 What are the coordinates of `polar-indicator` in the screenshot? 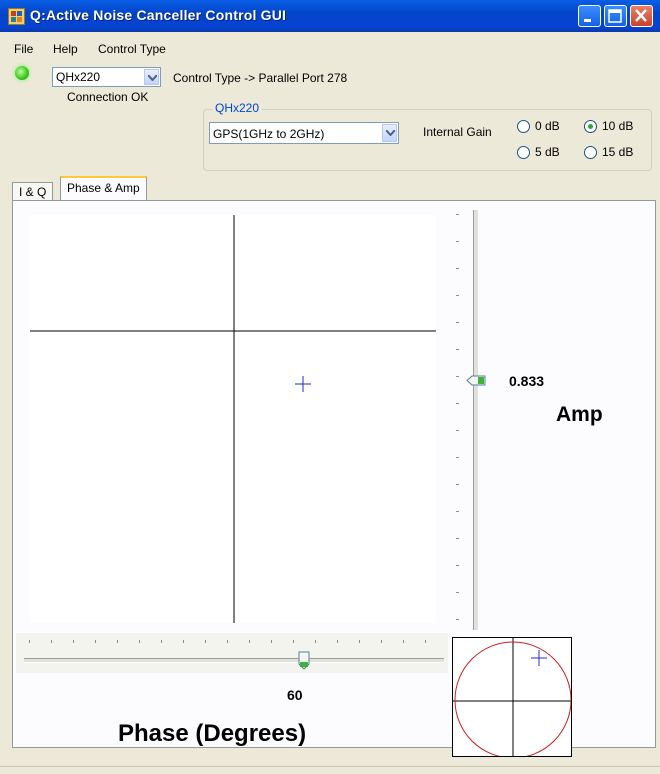 It's located at (512, 697).